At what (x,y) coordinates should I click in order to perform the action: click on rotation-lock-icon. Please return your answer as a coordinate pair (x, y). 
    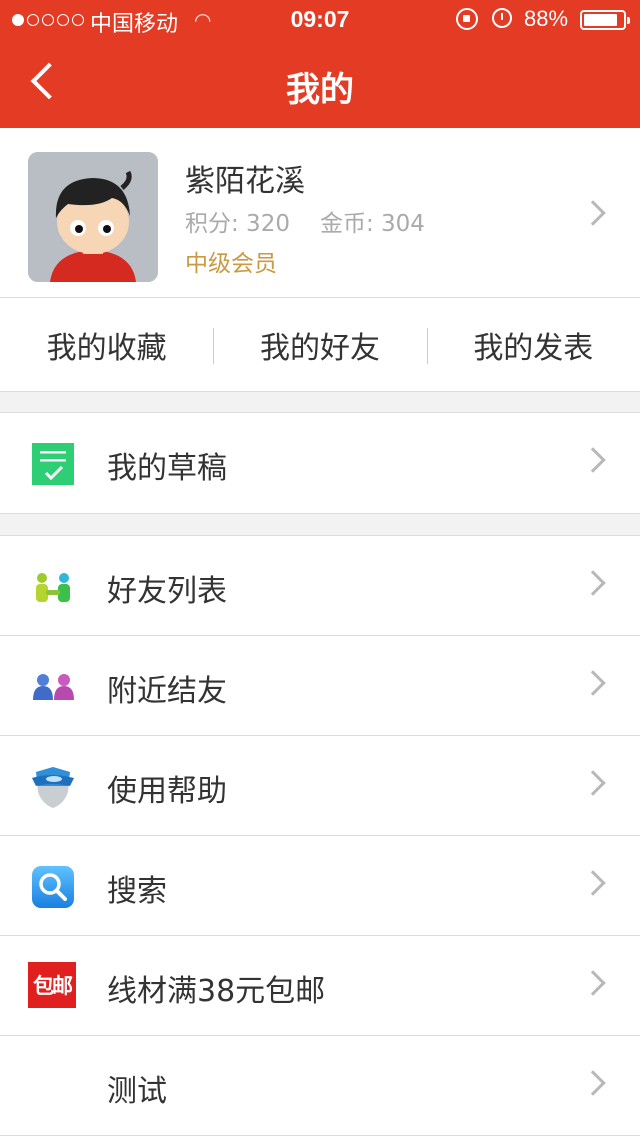
    Looking at the image, I should click on (467, 19).